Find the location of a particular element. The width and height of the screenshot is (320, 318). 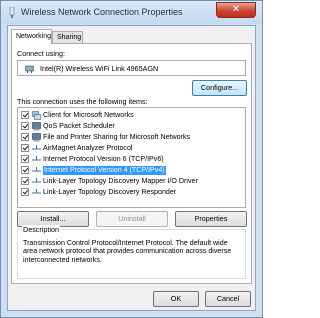

connect-using-label: Connect using: is located at coordinates (41, 53).